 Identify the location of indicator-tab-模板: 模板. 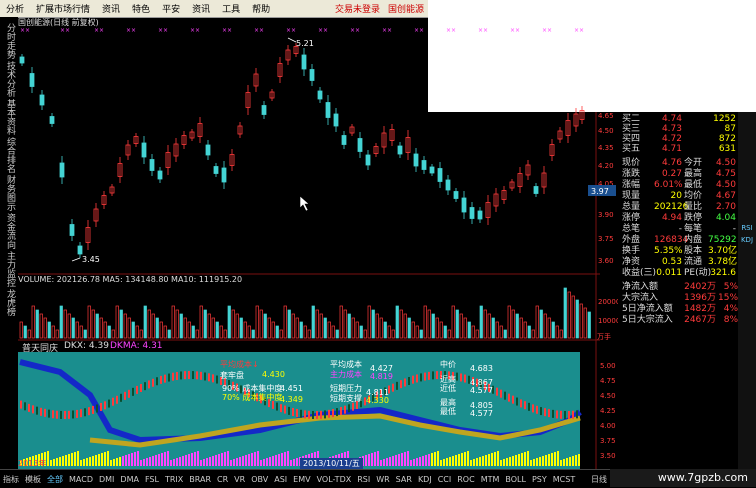
(33, 479).